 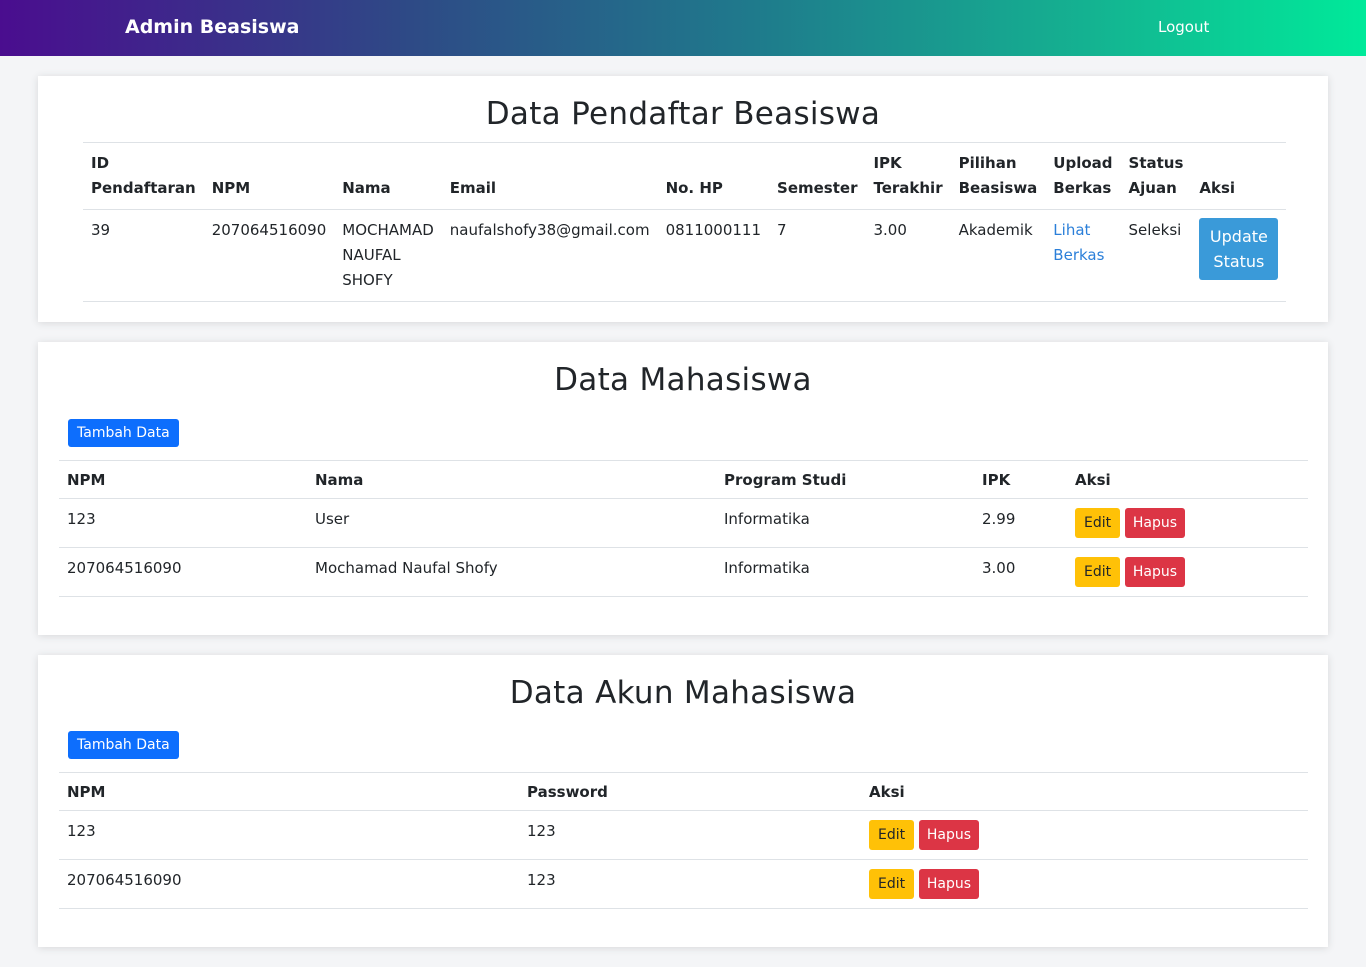 I want to click on logout-link: Logout, so click(x=1183, y=27).